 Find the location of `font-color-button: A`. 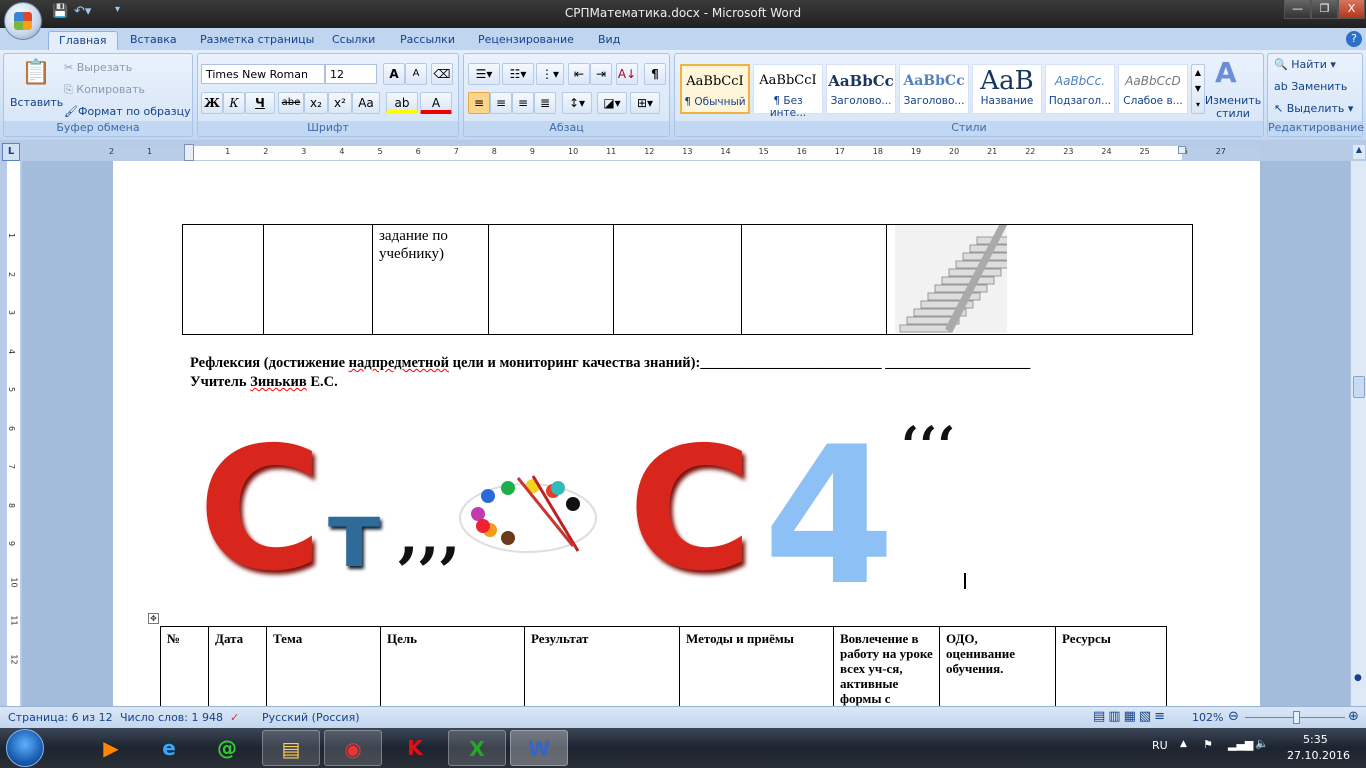

font-color-button: A is located at coordinates (436, 103).